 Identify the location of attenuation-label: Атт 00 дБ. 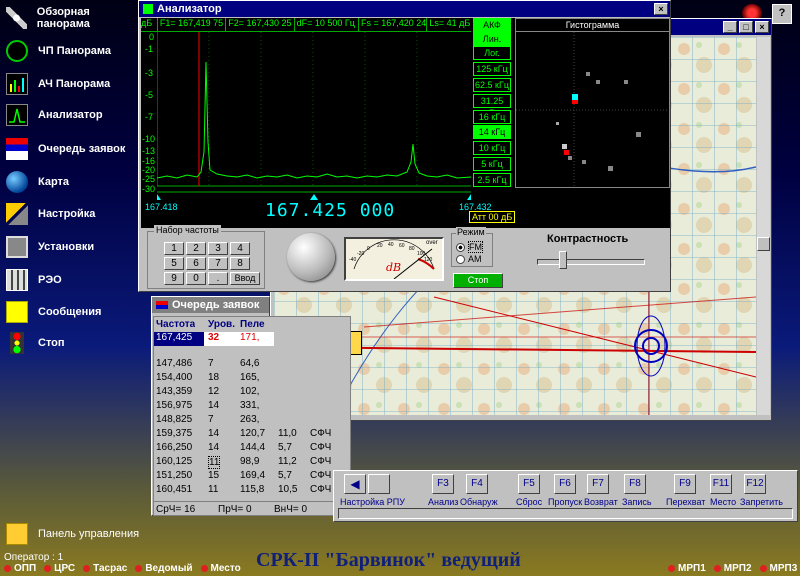
(492, 217).